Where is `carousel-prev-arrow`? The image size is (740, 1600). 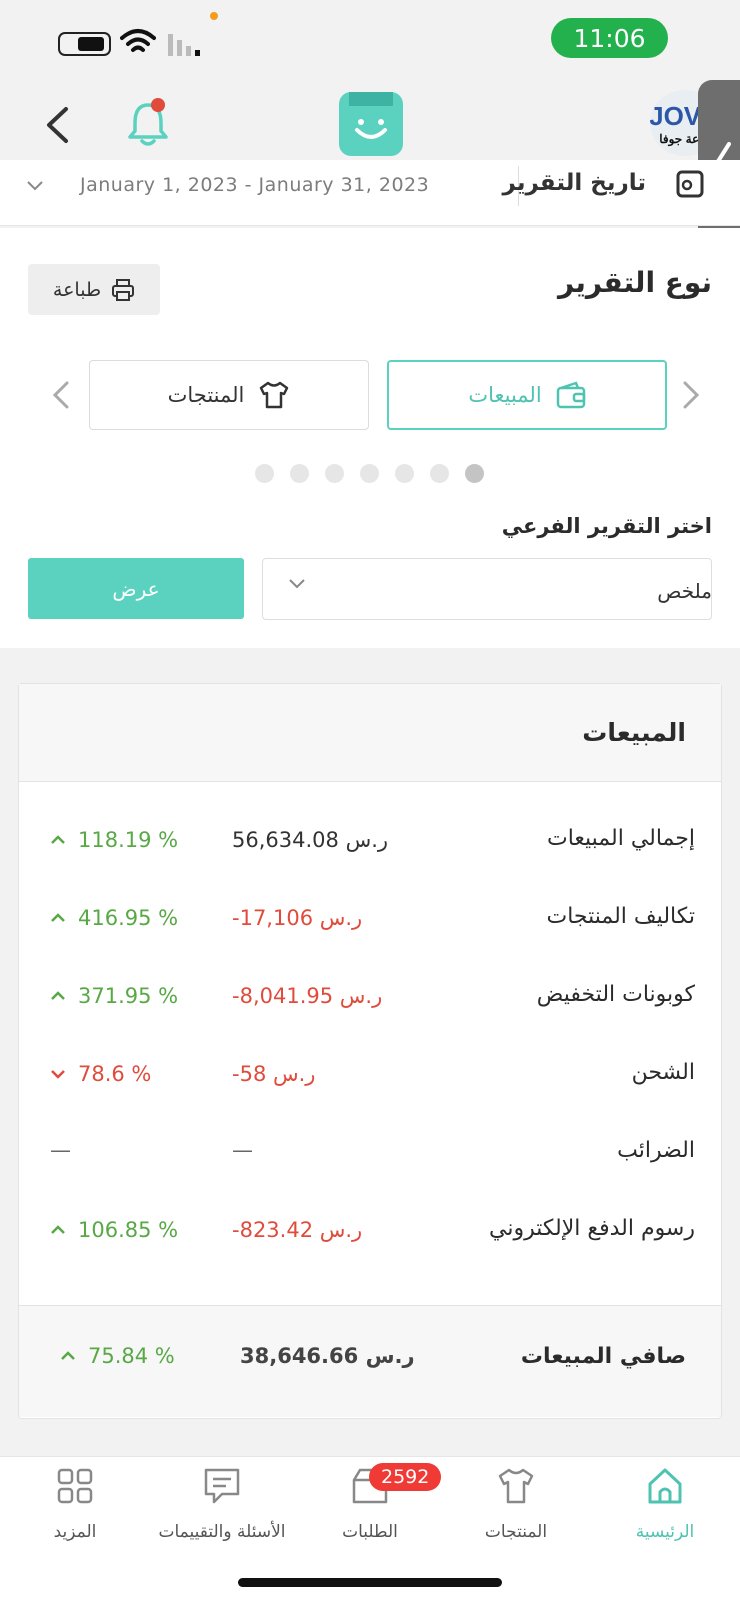
carousel-prev-arrow is located at coordinates (61, 395).